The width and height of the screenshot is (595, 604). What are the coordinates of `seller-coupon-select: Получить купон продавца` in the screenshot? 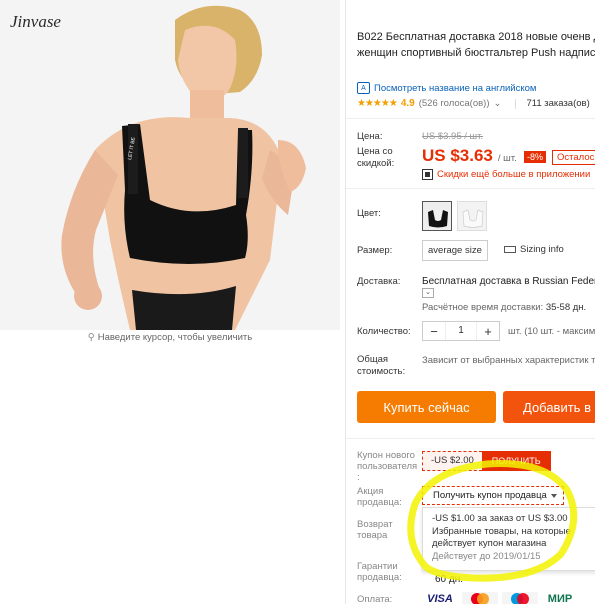 It's located at (493, 495).